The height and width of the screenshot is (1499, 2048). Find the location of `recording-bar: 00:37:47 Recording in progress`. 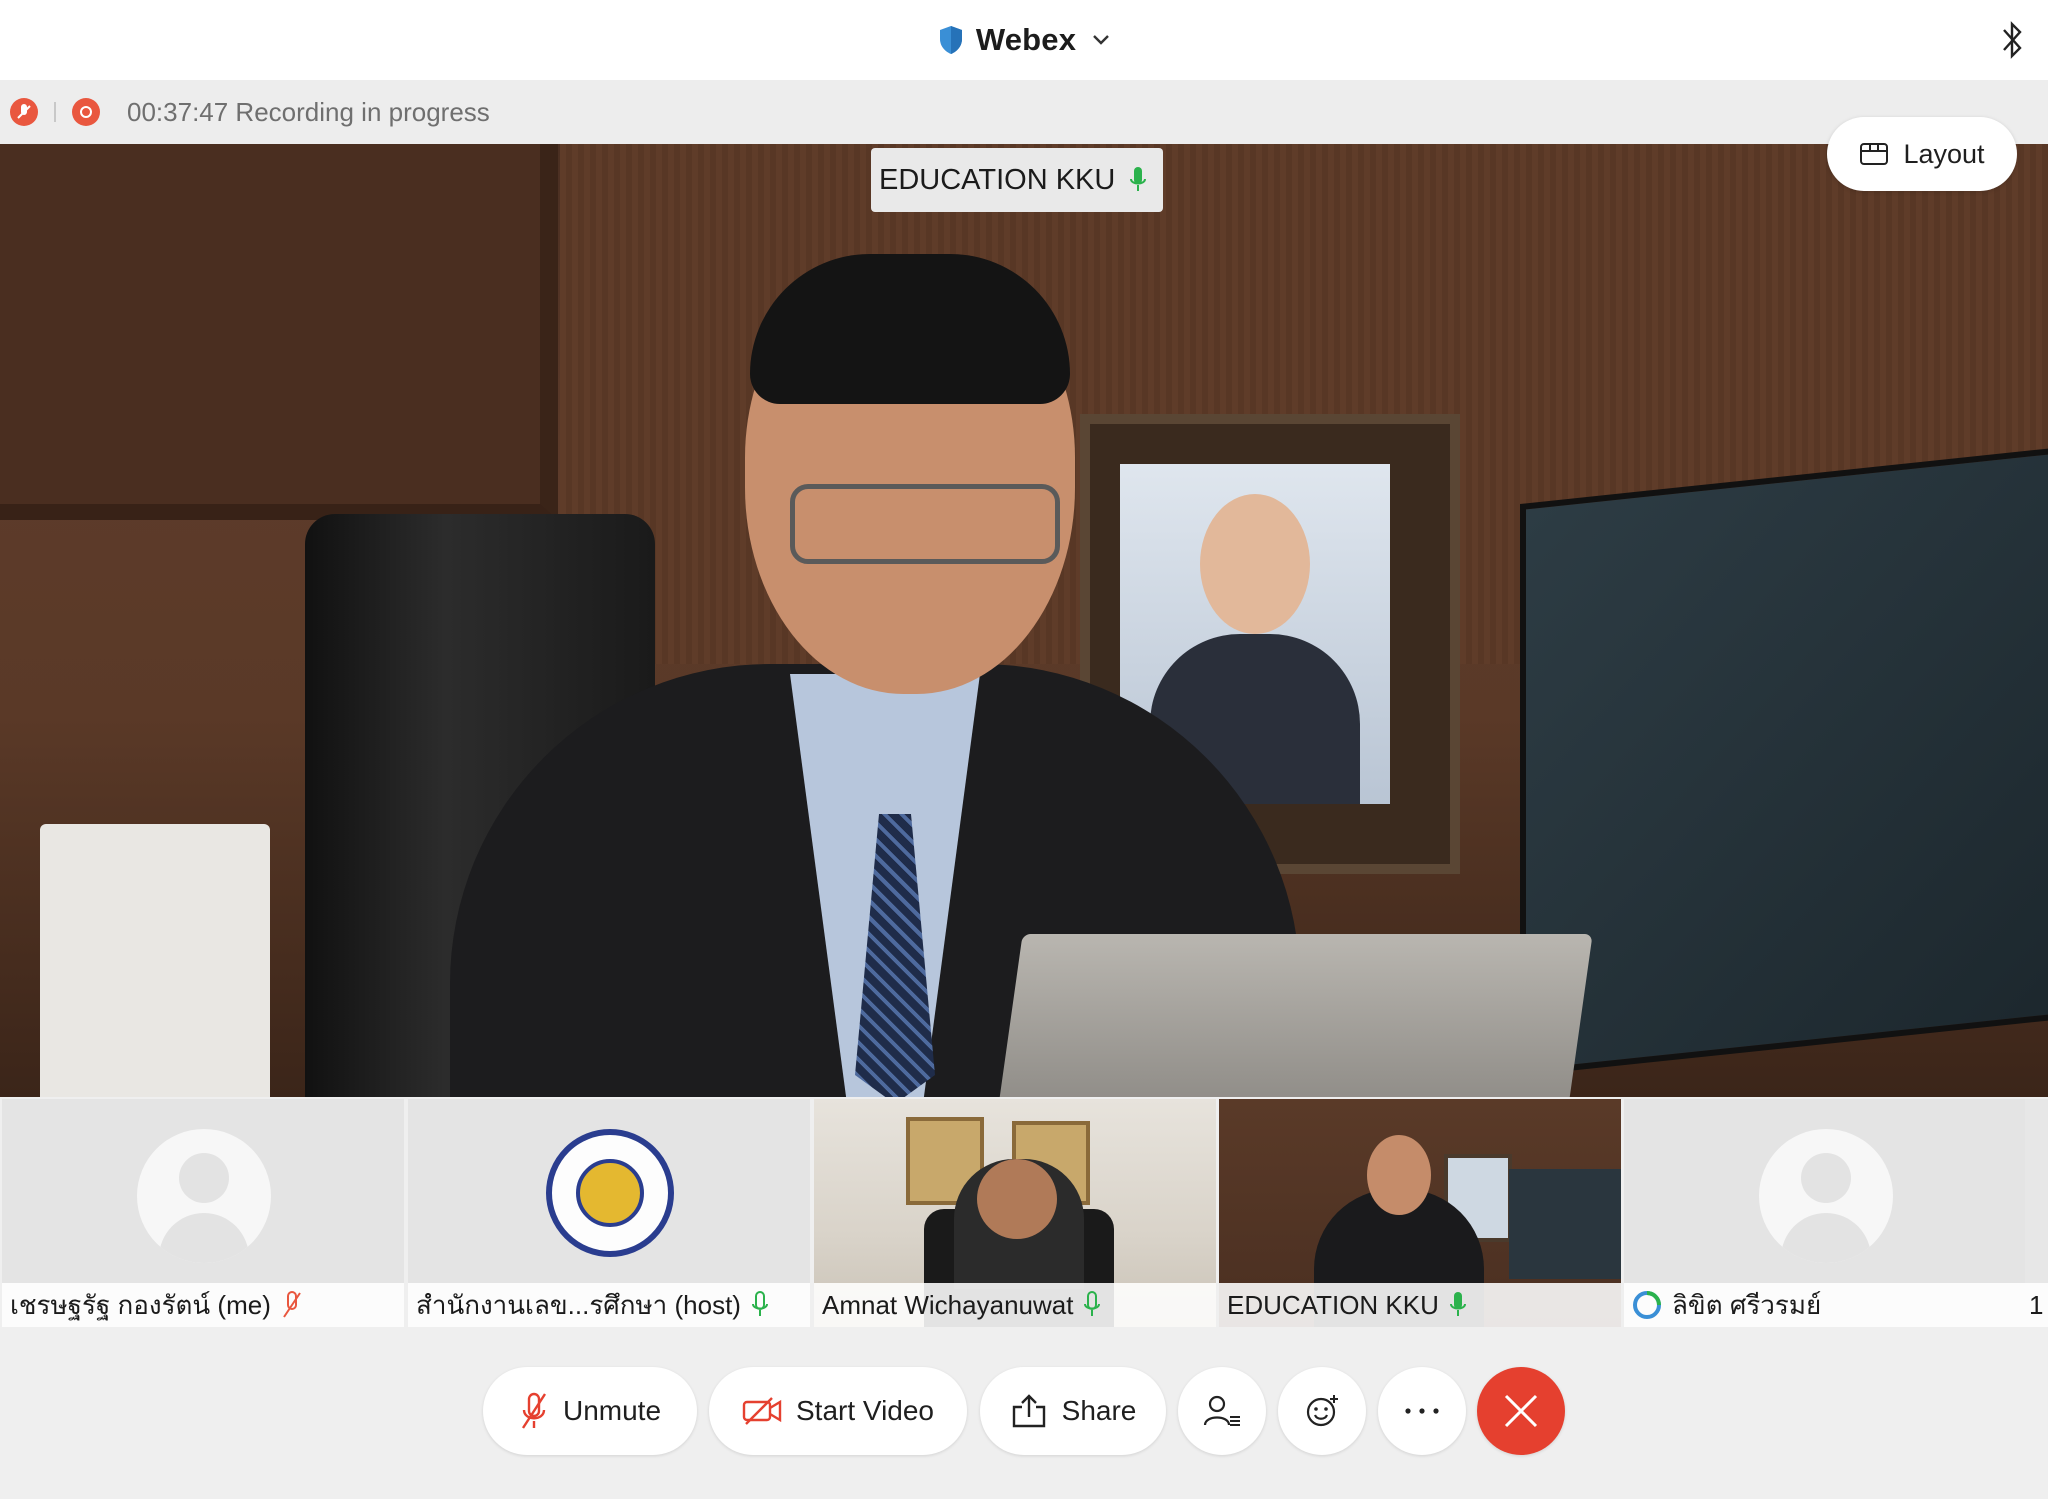

recording-bar: 00:37:47 Recording in progress is located at coordinates (1024, 112).